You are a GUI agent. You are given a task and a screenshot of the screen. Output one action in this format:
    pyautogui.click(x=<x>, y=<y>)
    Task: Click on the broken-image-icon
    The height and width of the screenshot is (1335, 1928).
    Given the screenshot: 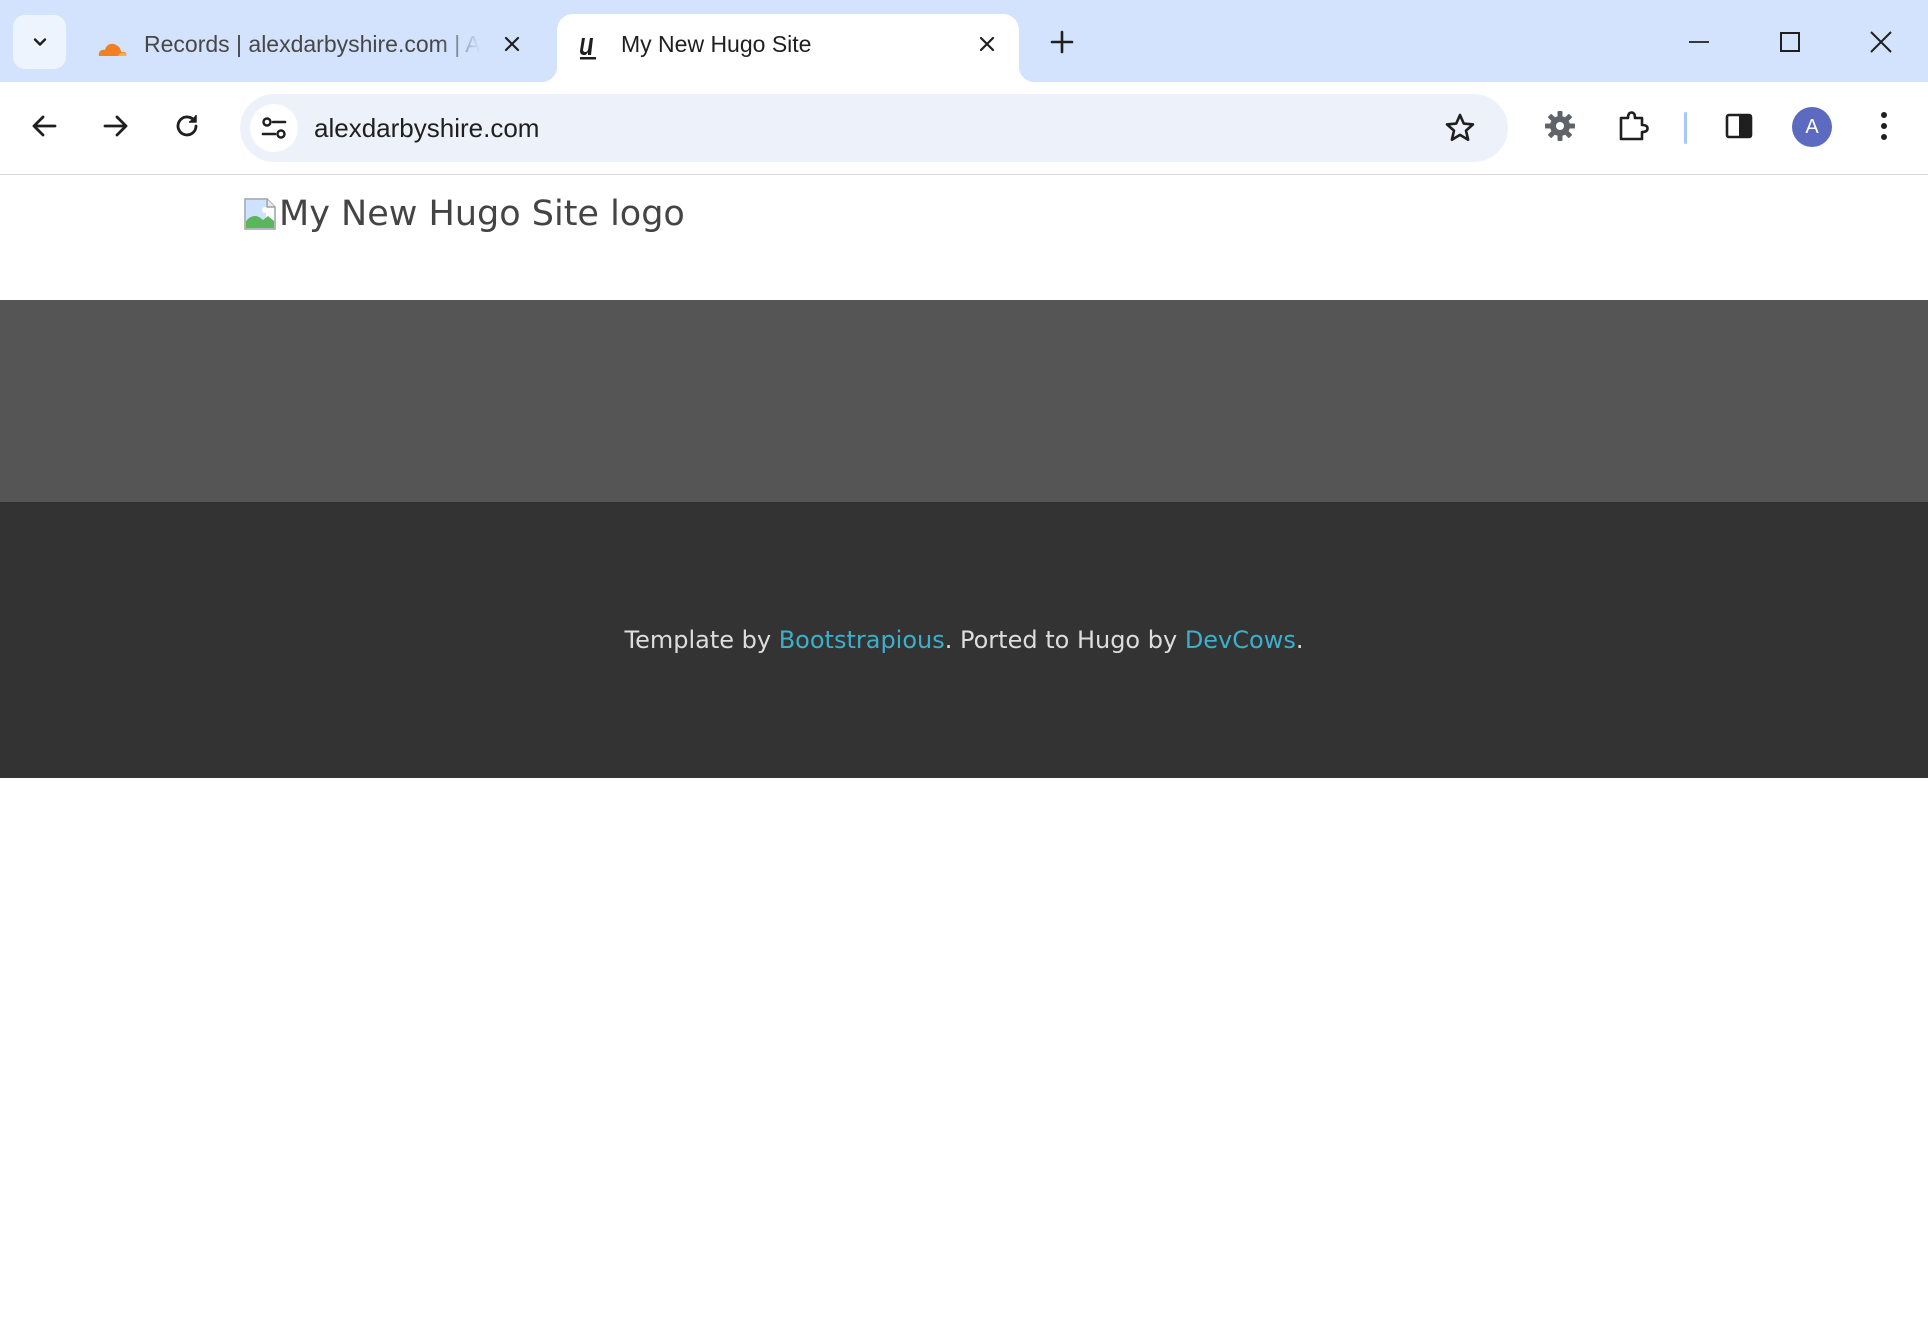 What is the action you would take?
    pyautogui.click(x=260, y=214)
    